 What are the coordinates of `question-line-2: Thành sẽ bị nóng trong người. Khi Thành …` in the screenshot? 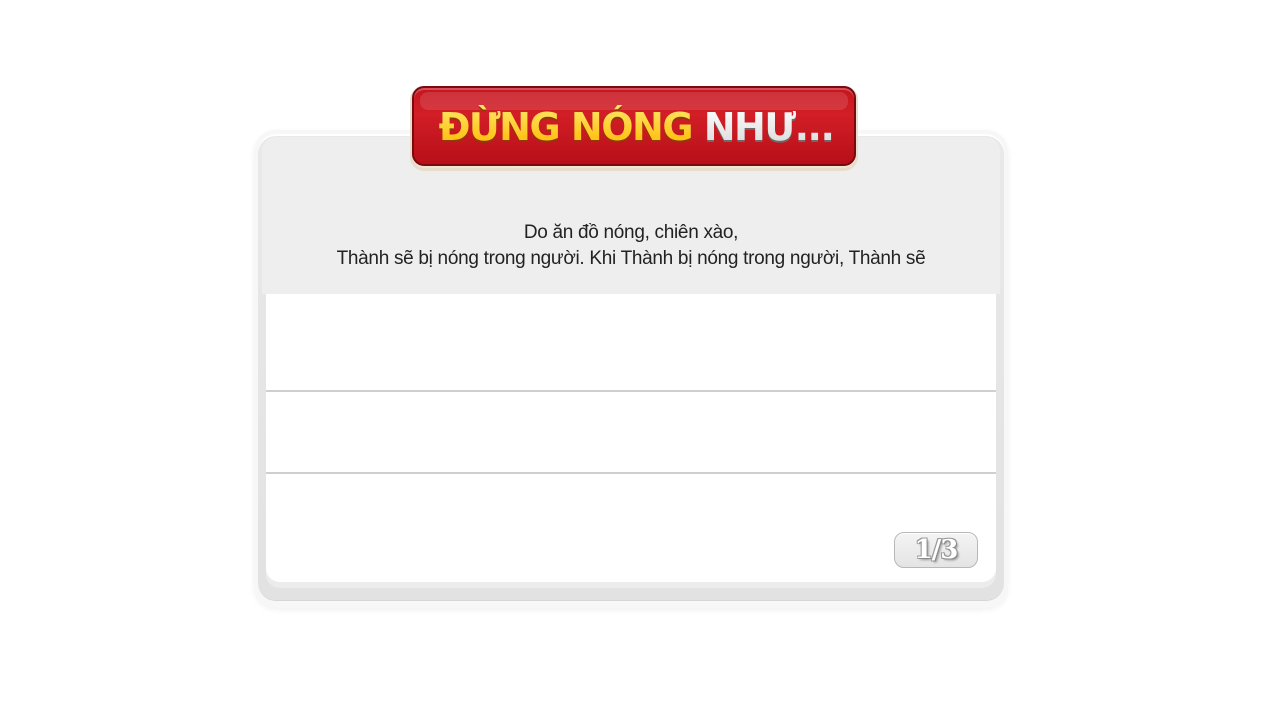 It's located at (631, 258).